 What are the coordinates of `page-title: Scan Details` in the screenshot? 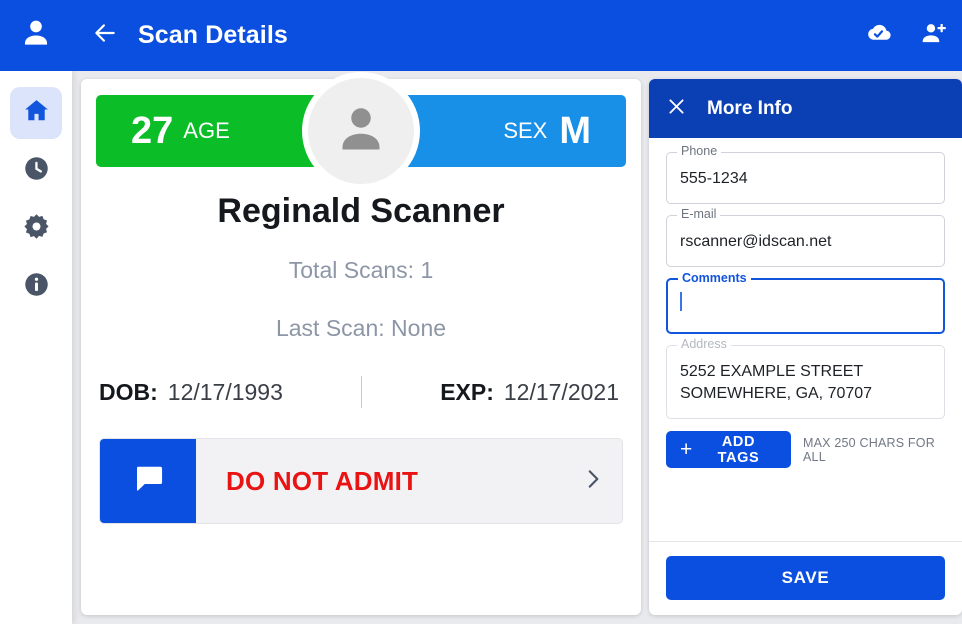 It's located at (213, 35).